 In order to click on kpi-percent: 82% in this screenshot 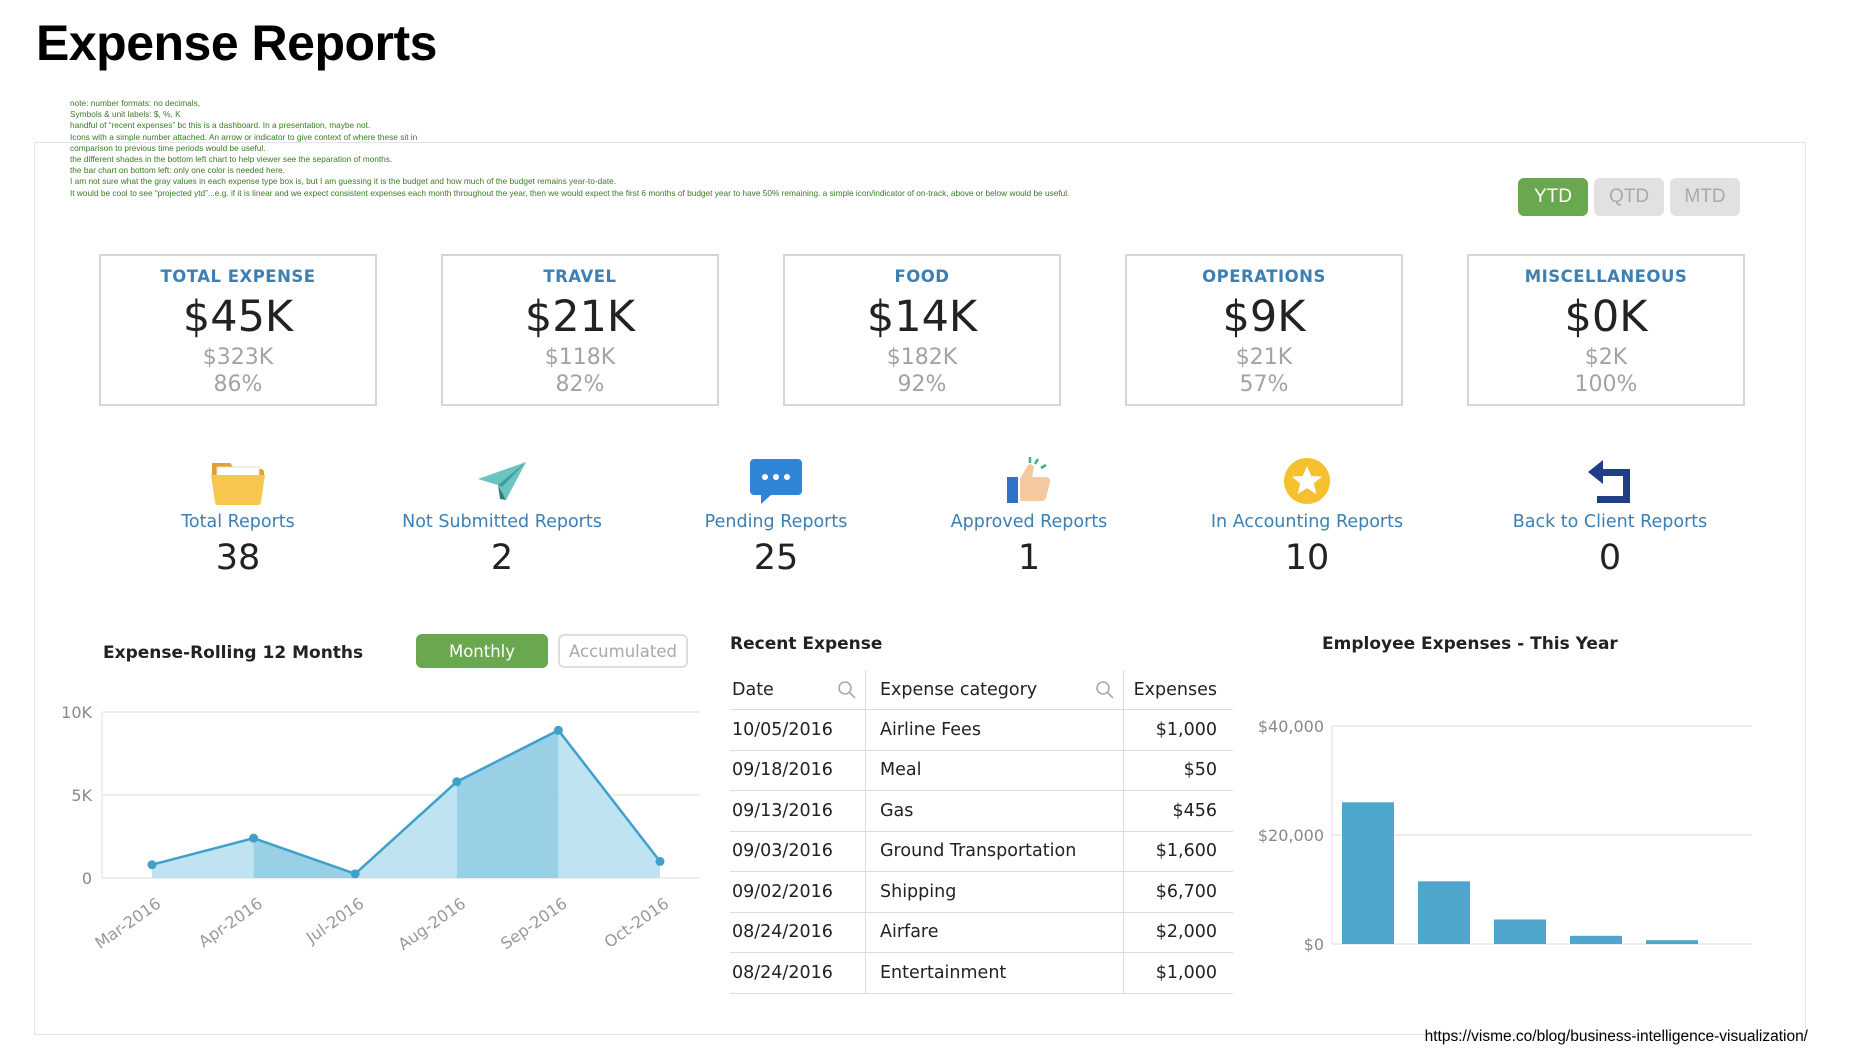, I will do `click(580, 384)`.